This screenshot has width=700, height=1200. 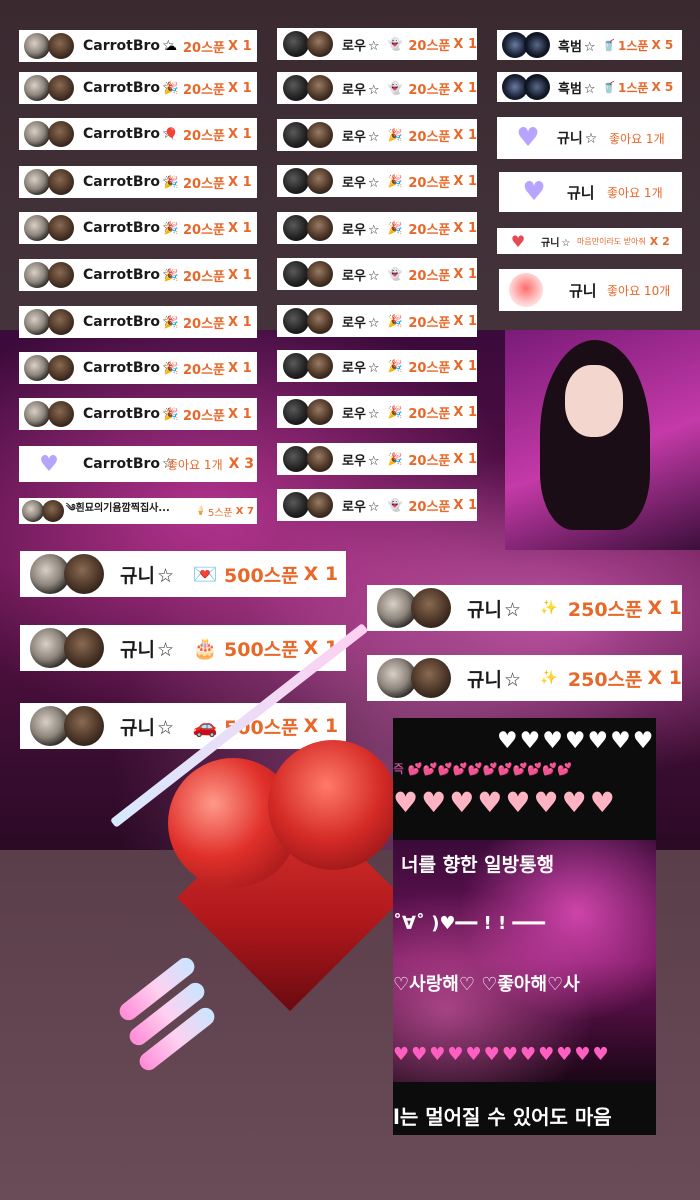 I want to click on drink-icon: 🥤, so click(x=609, y=87).